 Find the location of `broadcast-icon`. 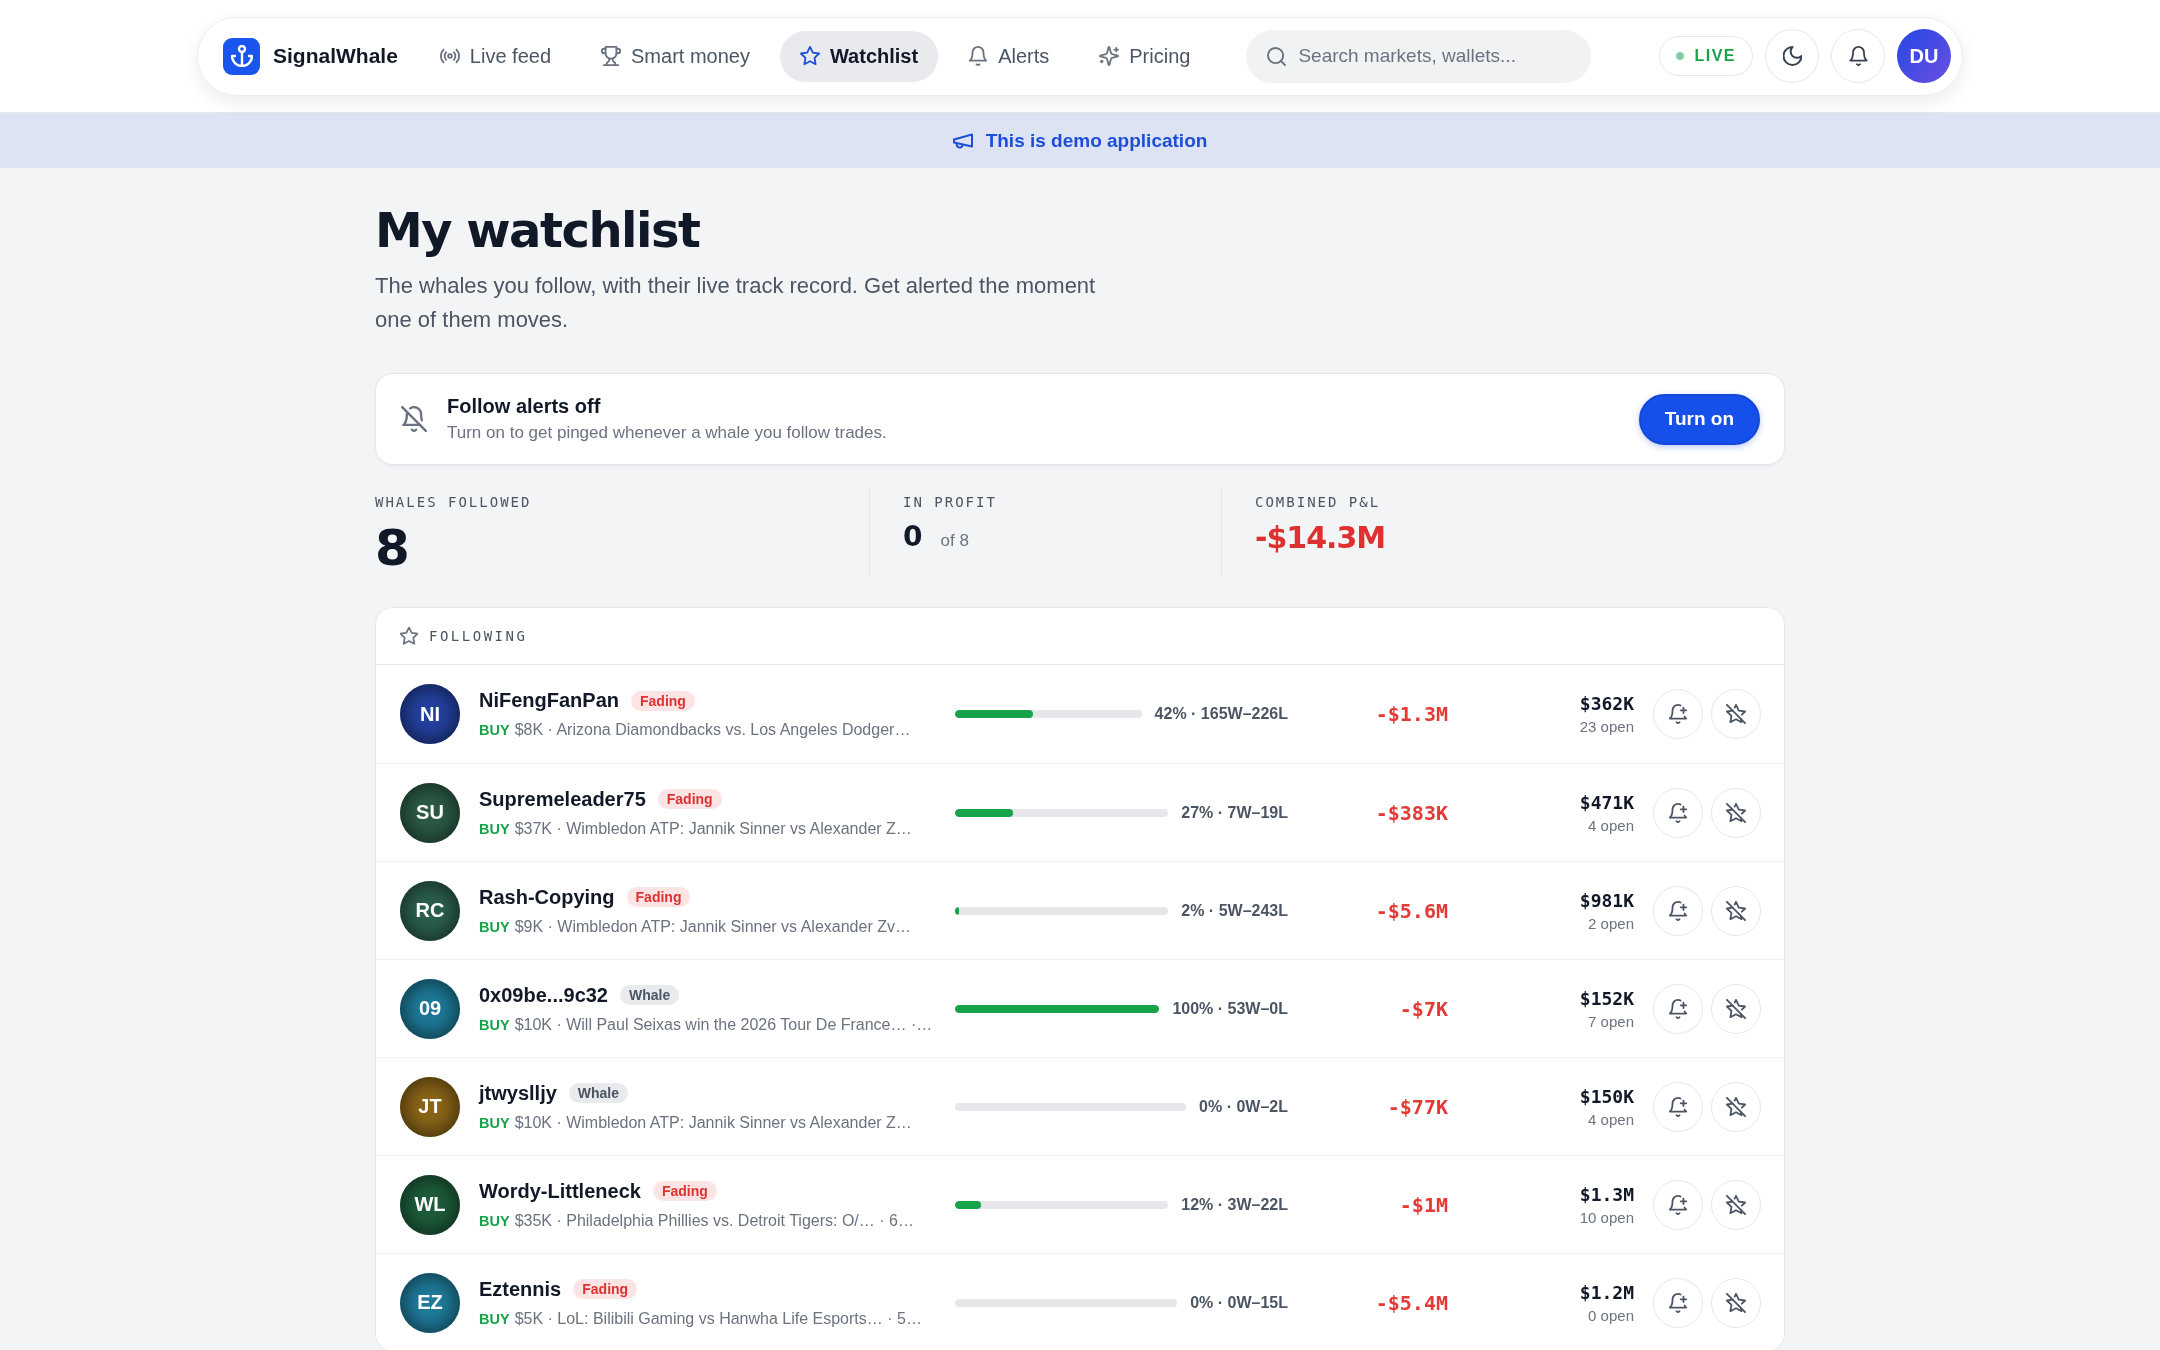

broadcast-icon is located at coordinates (449, 56).